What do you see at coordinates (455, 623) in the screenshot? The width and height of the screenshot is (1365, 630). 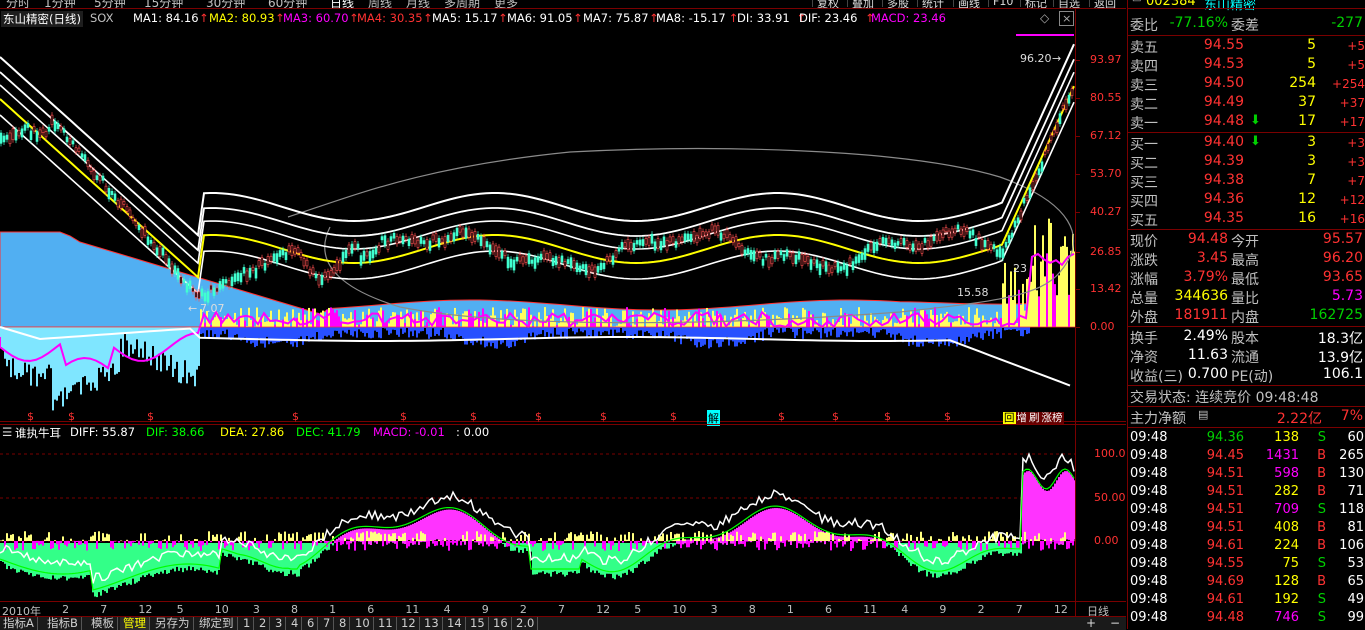 I see `bottom-tab: 14` at bounding box center [455, 623].